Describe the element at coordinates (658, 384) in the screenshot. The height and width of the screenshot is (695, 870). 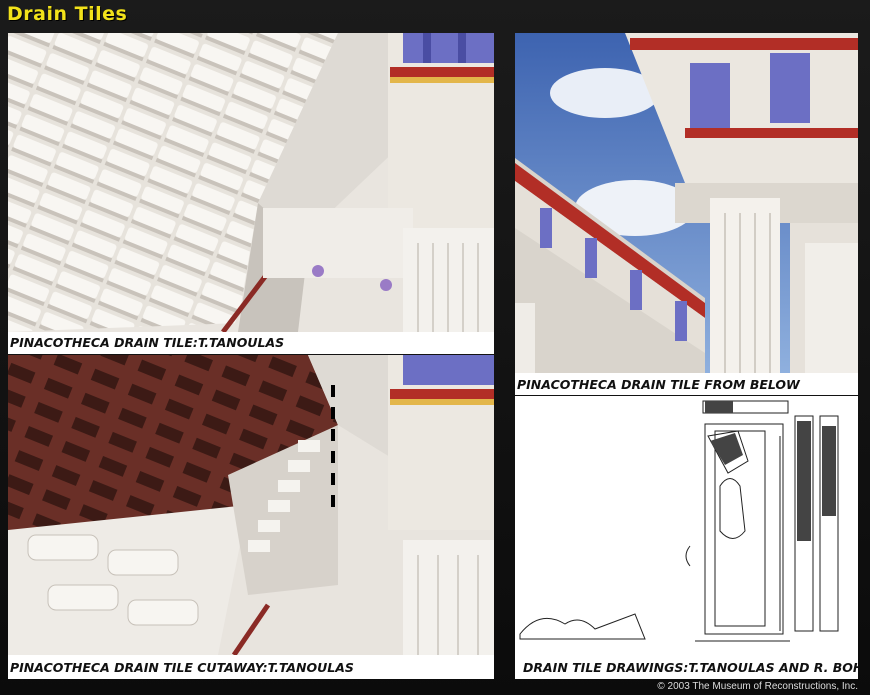
I see `caption-top-right: PINACOTHECA DRAIN TILE FROM BELOW` at that location.